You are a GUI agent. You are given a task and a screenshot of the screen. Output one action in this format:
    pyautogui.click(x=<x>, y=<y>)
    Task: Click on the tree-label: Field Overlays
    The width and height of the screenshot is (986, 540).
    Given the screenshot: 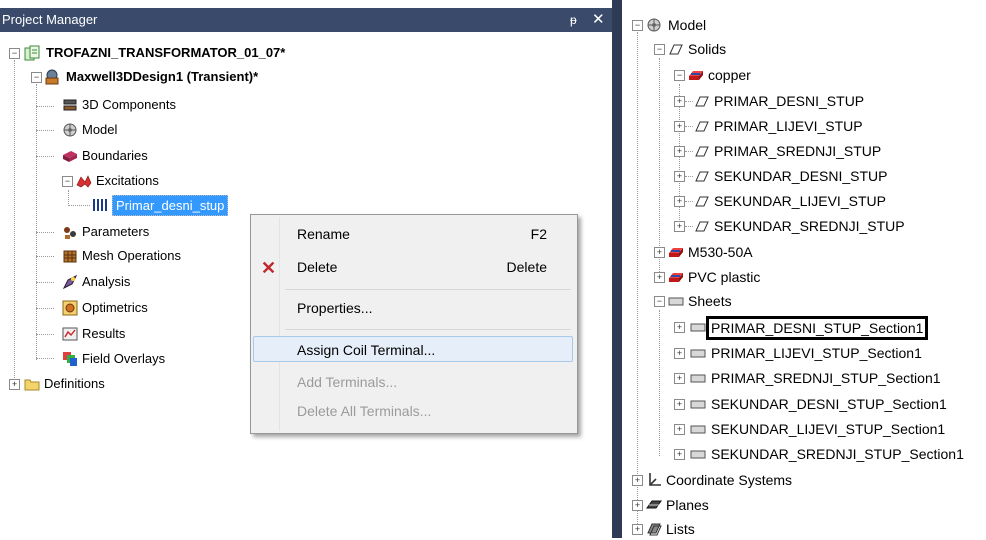 What is the action you would take?
    pyautogui.click(x=124, y=358)
    